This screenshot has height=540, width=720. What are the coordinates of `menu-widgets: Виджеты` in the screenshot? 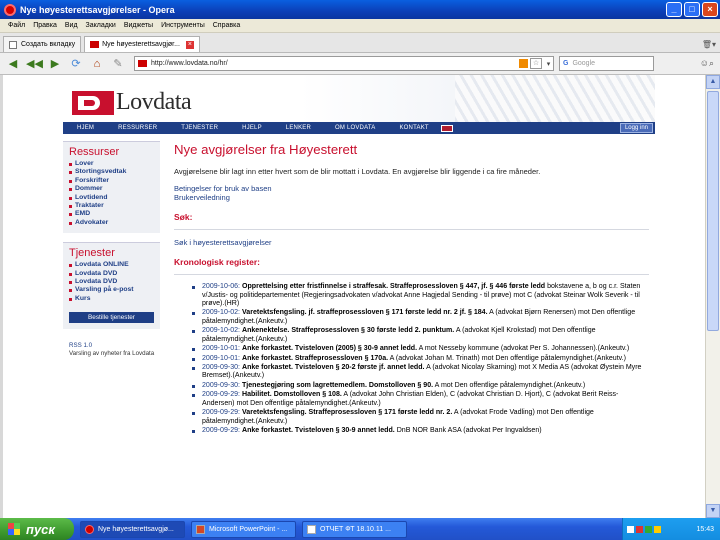 It's located at (138, 25).